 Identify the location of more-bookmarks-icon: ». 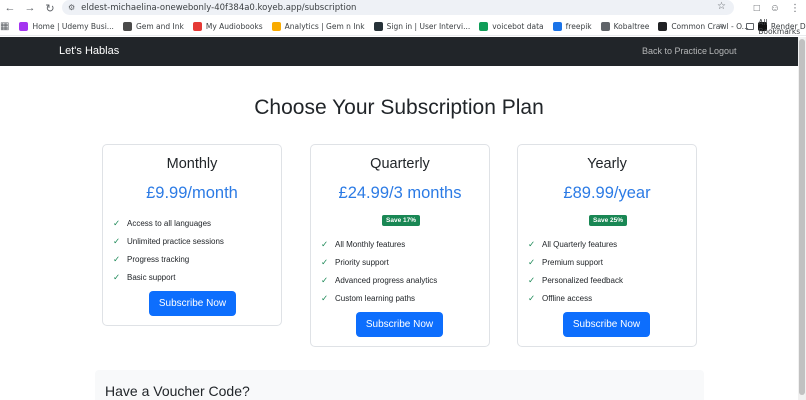
(721, 25).